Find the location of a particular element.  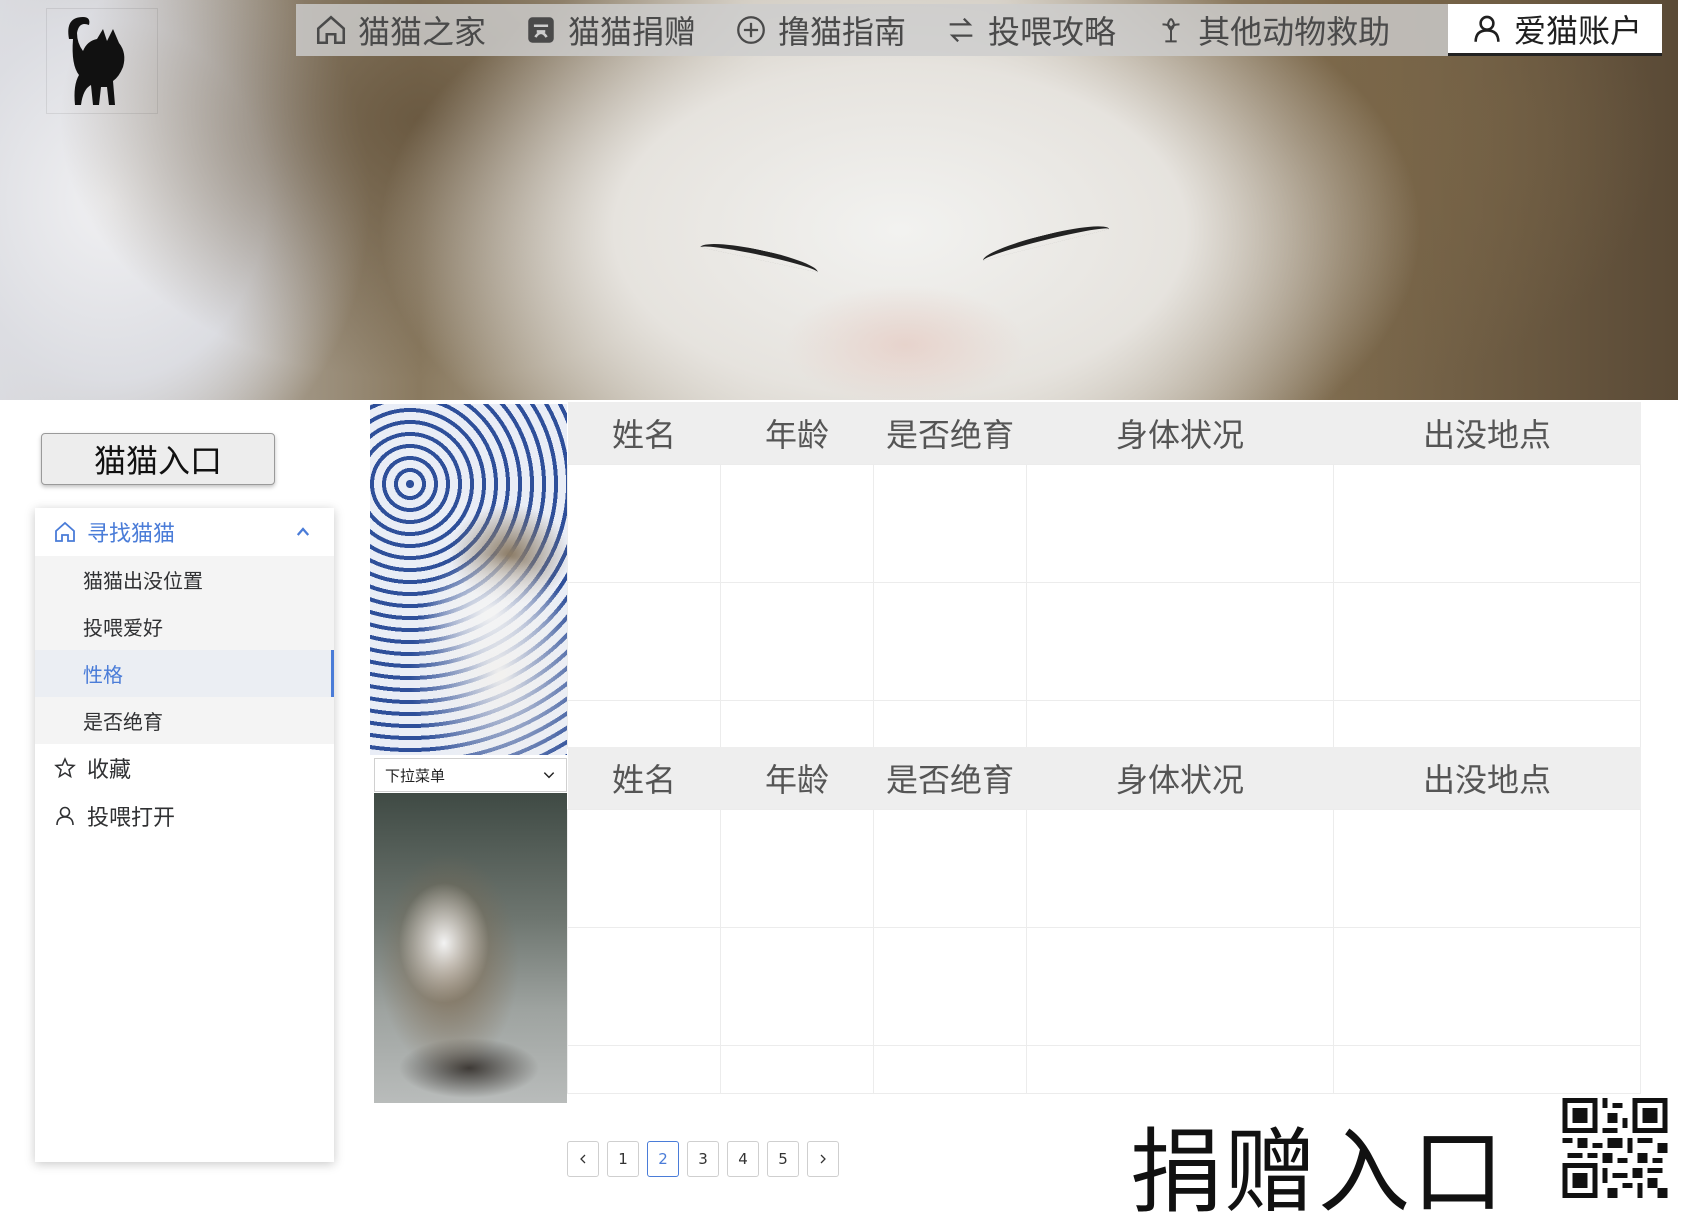

dropdown-select: 下拉菜单 is located at coordinates (470, 775).